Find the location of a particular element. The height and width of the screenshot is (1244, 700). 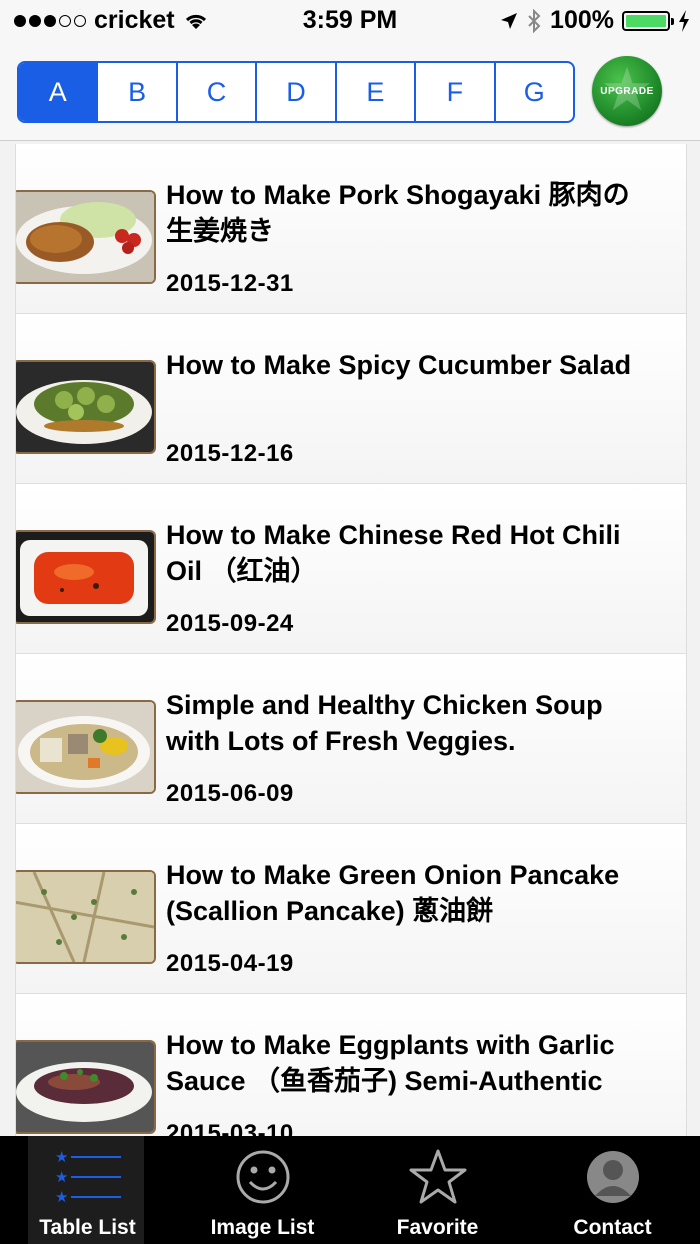

tab-contact: Contact is located at coordinates (612, 1190).